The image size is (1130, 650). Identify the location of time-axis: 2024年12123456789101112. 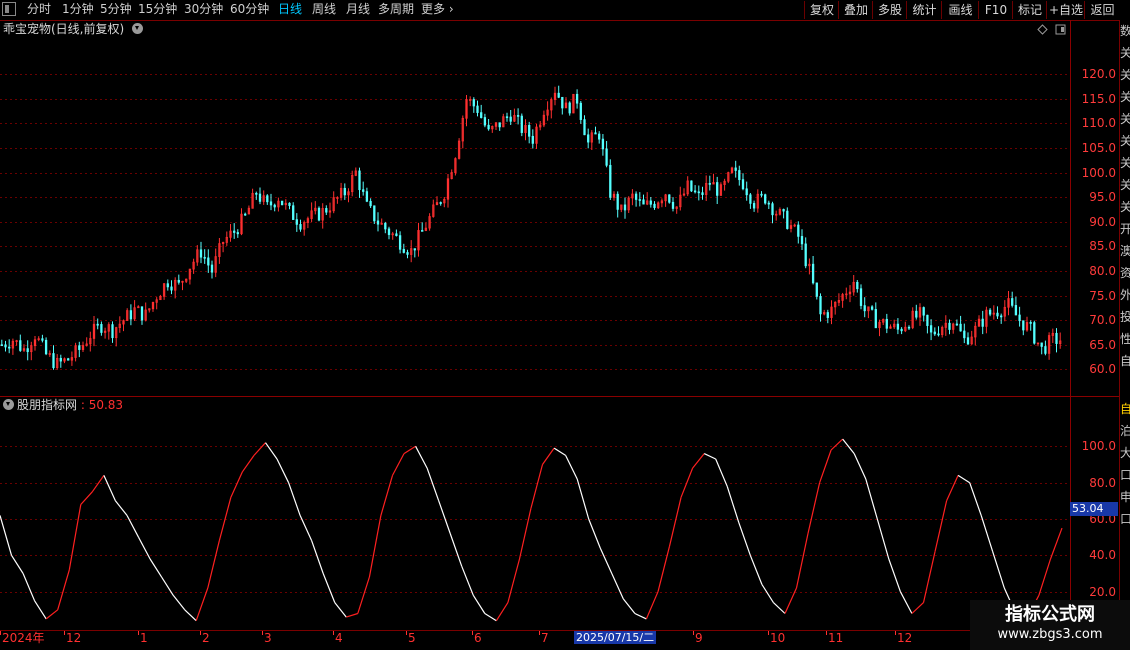
(535, 637).